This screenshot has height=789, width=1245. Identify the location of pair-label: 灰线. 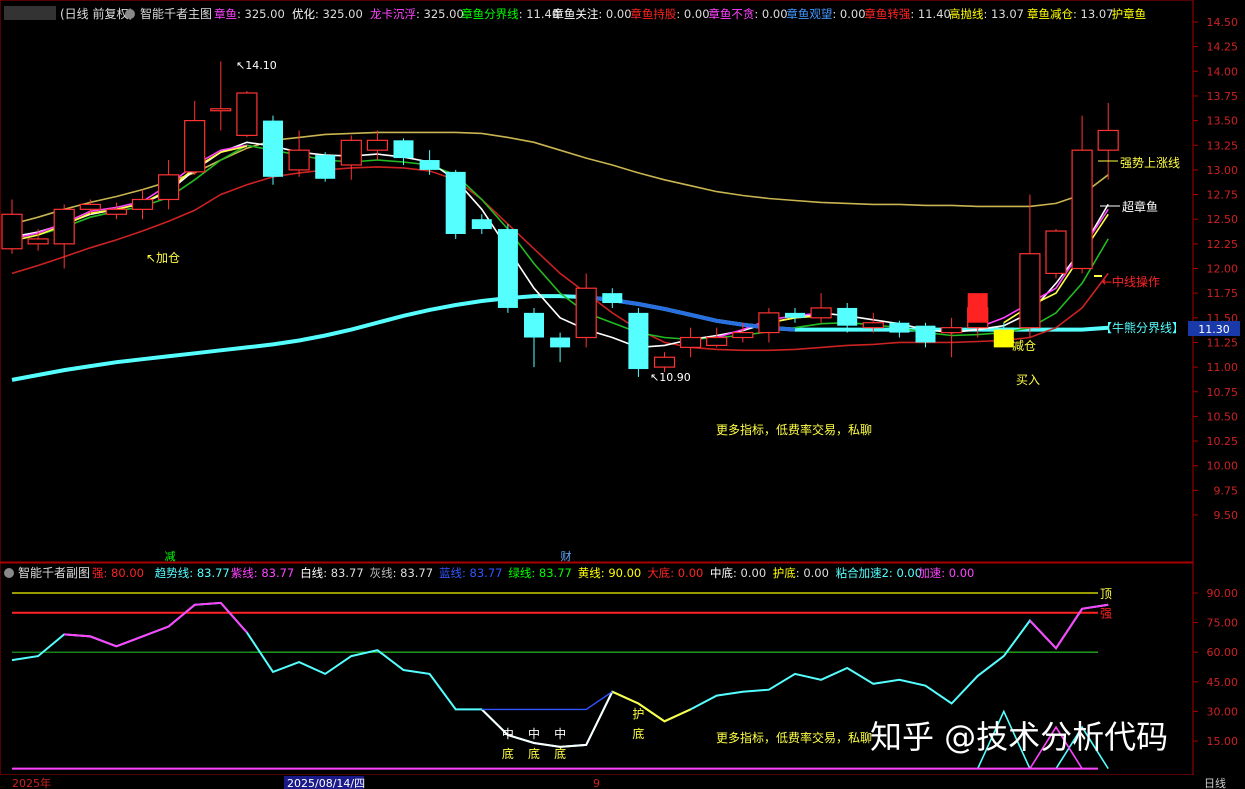
(381, 573).